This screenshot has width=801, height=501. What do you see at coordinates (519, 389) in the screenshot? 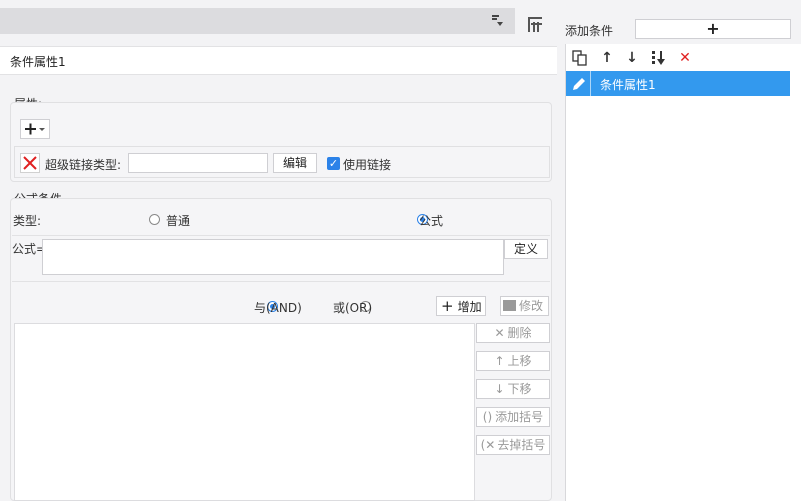
I see `move-down-button-label: 下移` at bounding box center [519, 389].